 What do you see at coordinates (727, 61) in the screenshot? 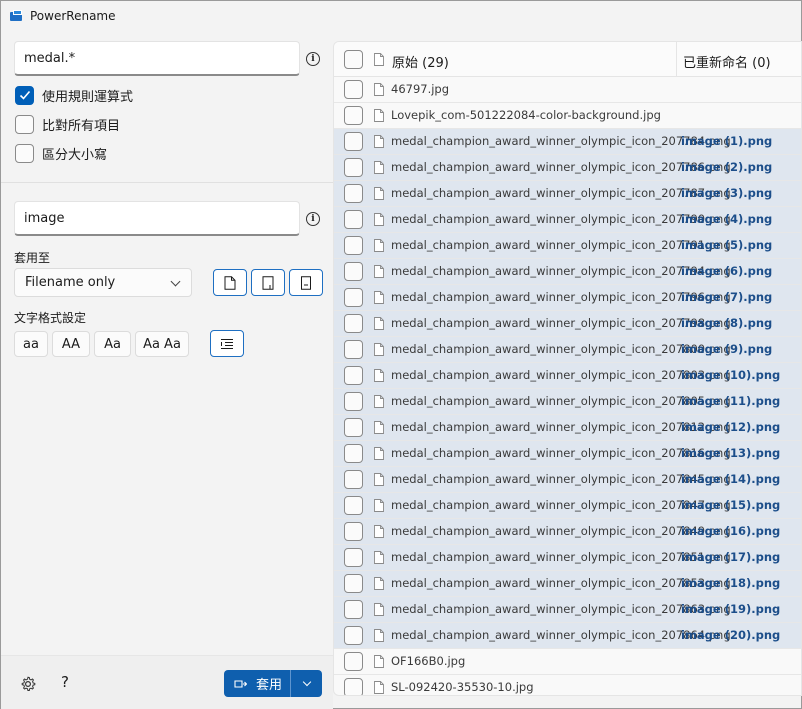
I see `header-renamed: 已重新命名 (0)` at bounding box center [727, 61].